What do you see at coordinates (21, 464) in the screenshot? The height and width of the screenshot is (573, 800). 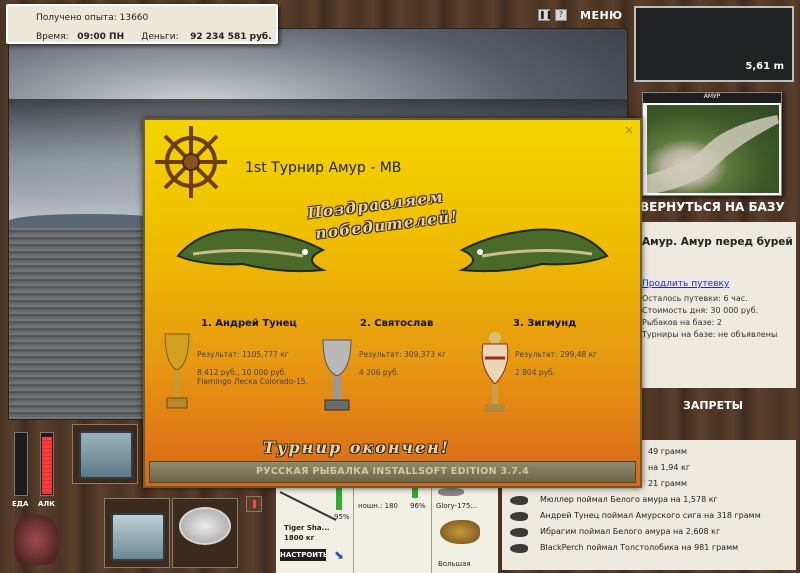 I see `food-gauge` at bounding box center [21, 464].